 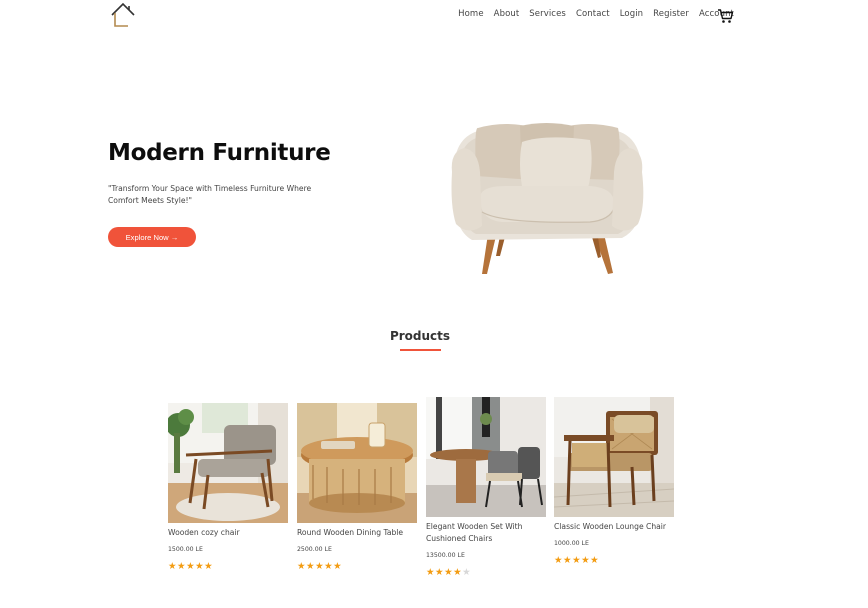 I want to click on star-empty-icon: ★, so click(x=467, y=572).